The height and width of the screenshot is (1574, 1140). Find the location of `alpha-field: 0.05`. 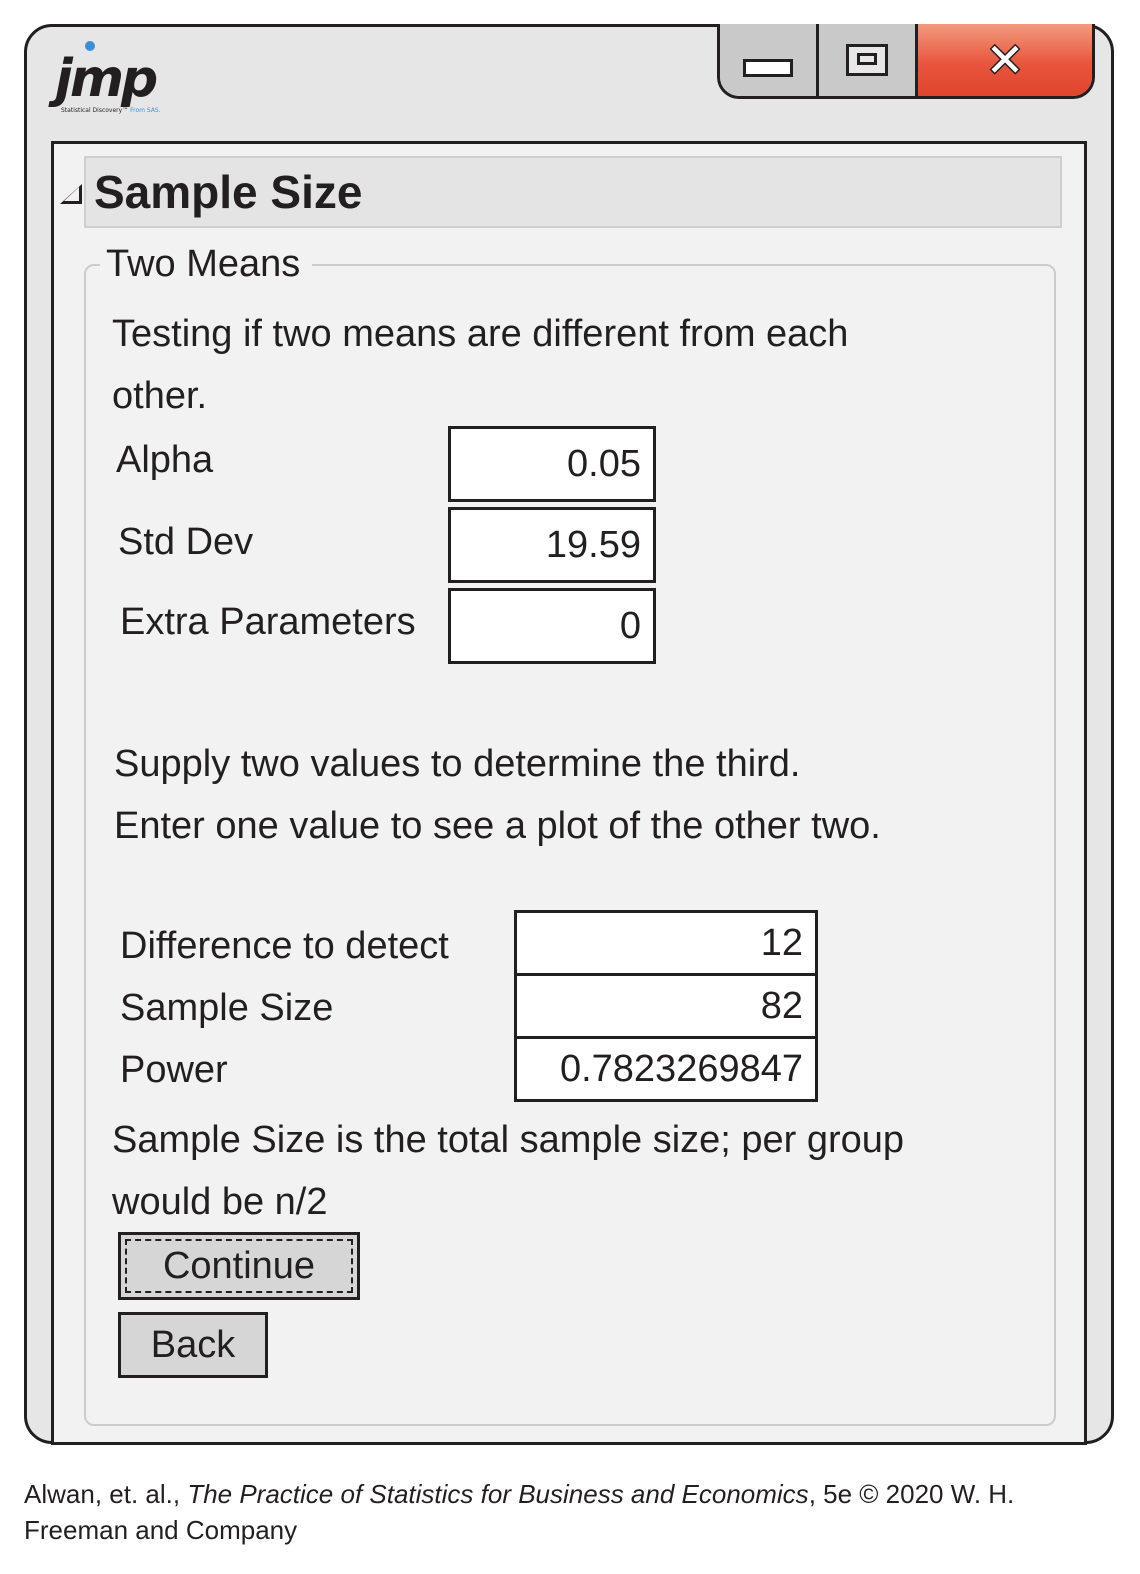

alpha-field: 0.05 is located at coordinates (552, 464).